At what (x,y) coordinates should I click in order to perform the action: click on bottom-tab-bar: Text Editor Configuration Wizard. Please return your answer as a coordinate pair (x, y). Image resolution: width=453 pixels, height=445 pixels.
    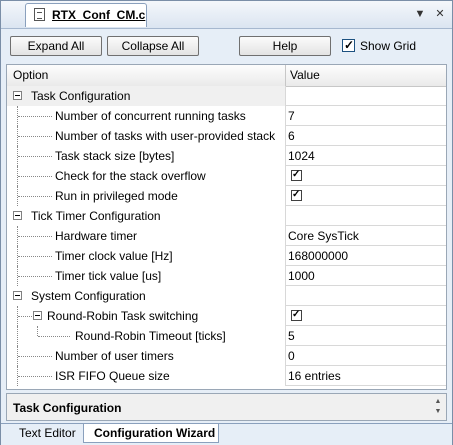
    Looking at the image, I should click on (226, 434).